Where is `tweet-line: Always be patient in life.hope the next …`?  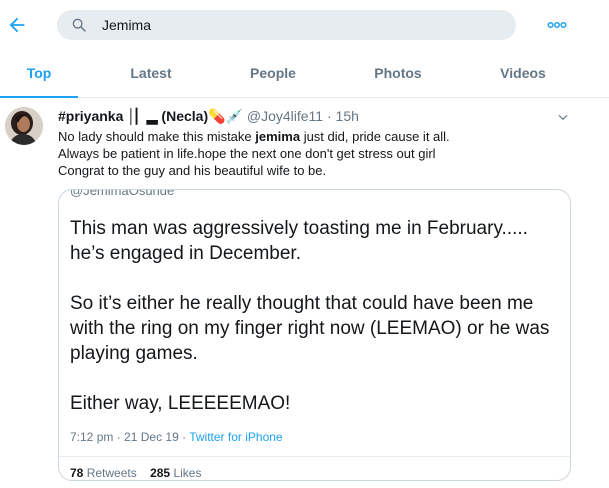
tweet-line: Always be patient in life.hope the next … is located at coordinates (247, 153).